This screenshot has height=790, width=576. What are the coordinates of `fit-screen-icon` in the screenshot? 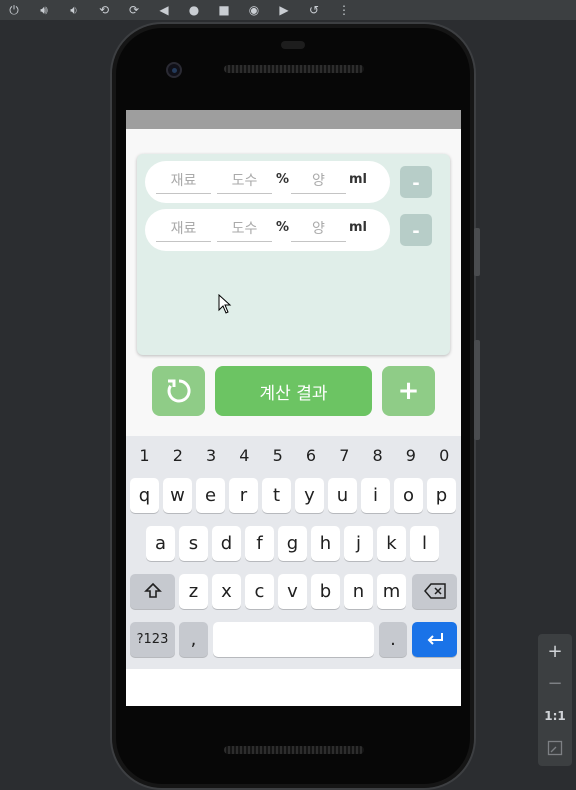 It's located at (555, 748).